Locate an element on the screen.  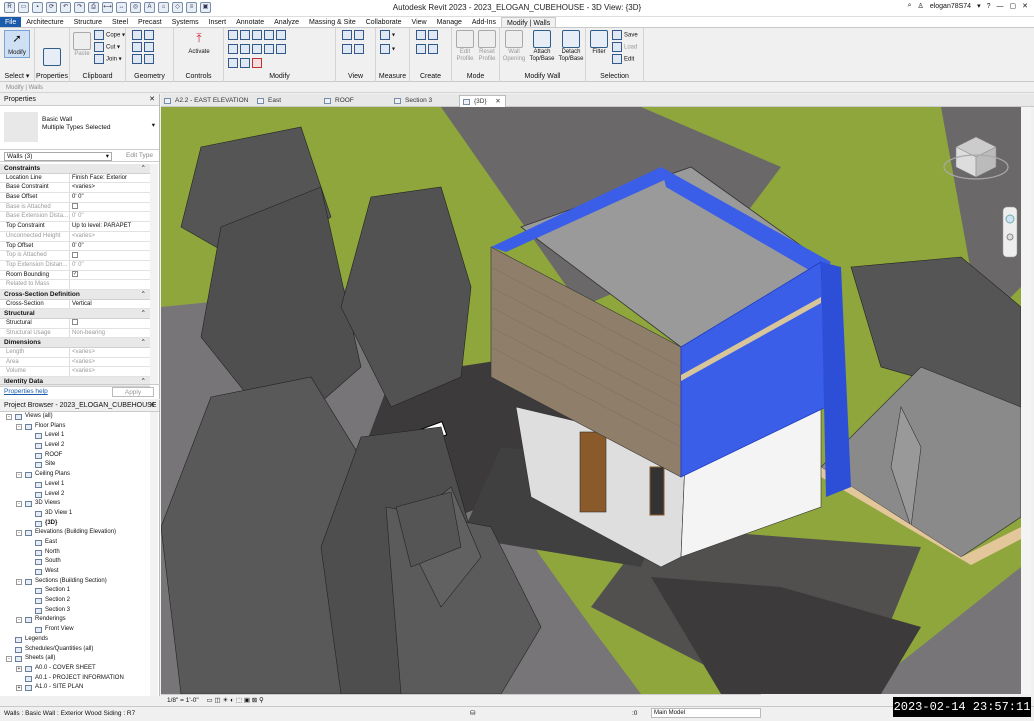
cut-button: Cut ▾ is located at coordinates (107, 48).